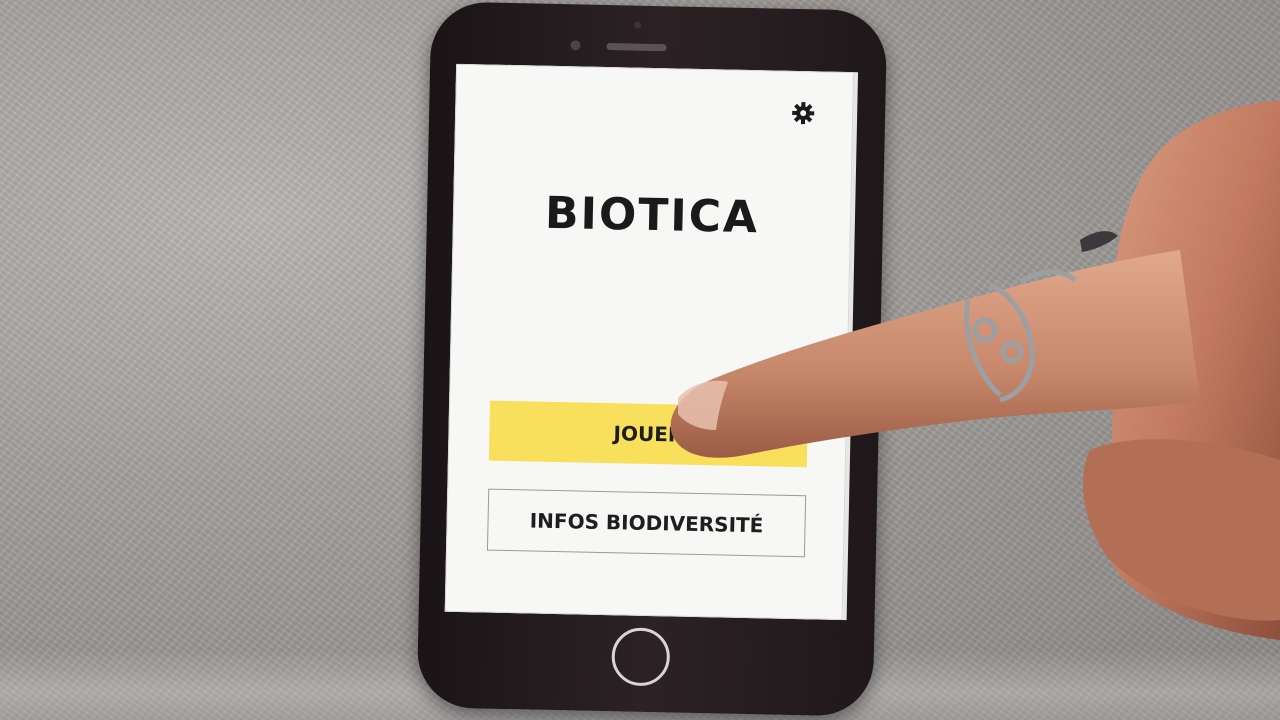 This screenshot has width=1280, height=720. Describe the element at coordinates (641, 657) in the screenshot. I see `home-button` at that location.